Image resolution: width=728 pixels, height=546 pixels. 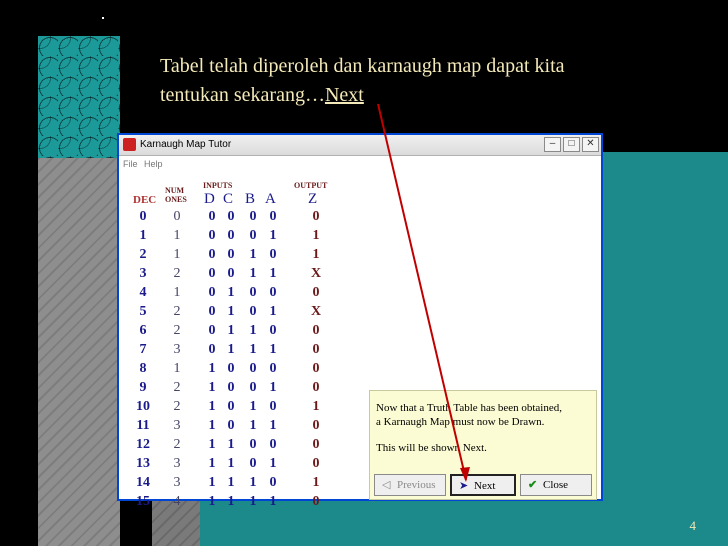 I want to click on close-button: ✔ Close, so click(x=556, y=485).